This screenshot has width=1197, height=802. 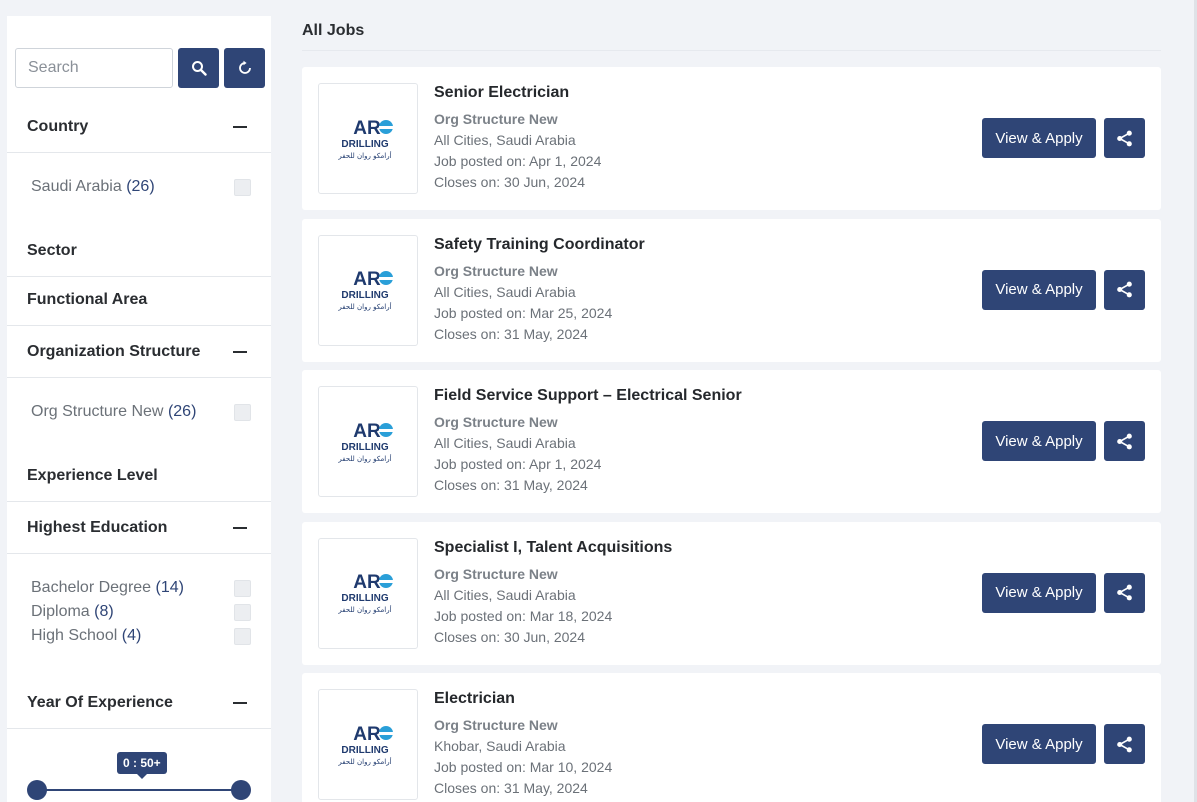 What do you see at coordinates (169, 587) in the screenshot?
I see `option-count: (14)` at bounding box center [169, 587].